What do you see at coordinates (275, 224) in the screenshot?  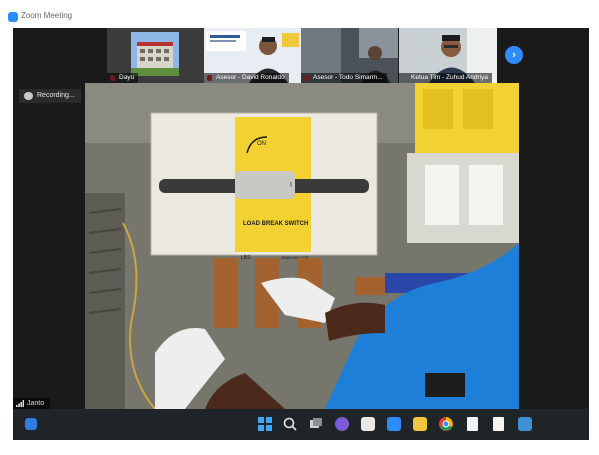 I see `switch-title: LOAD BREAK SWITCH` at bounding box center [275, 224].